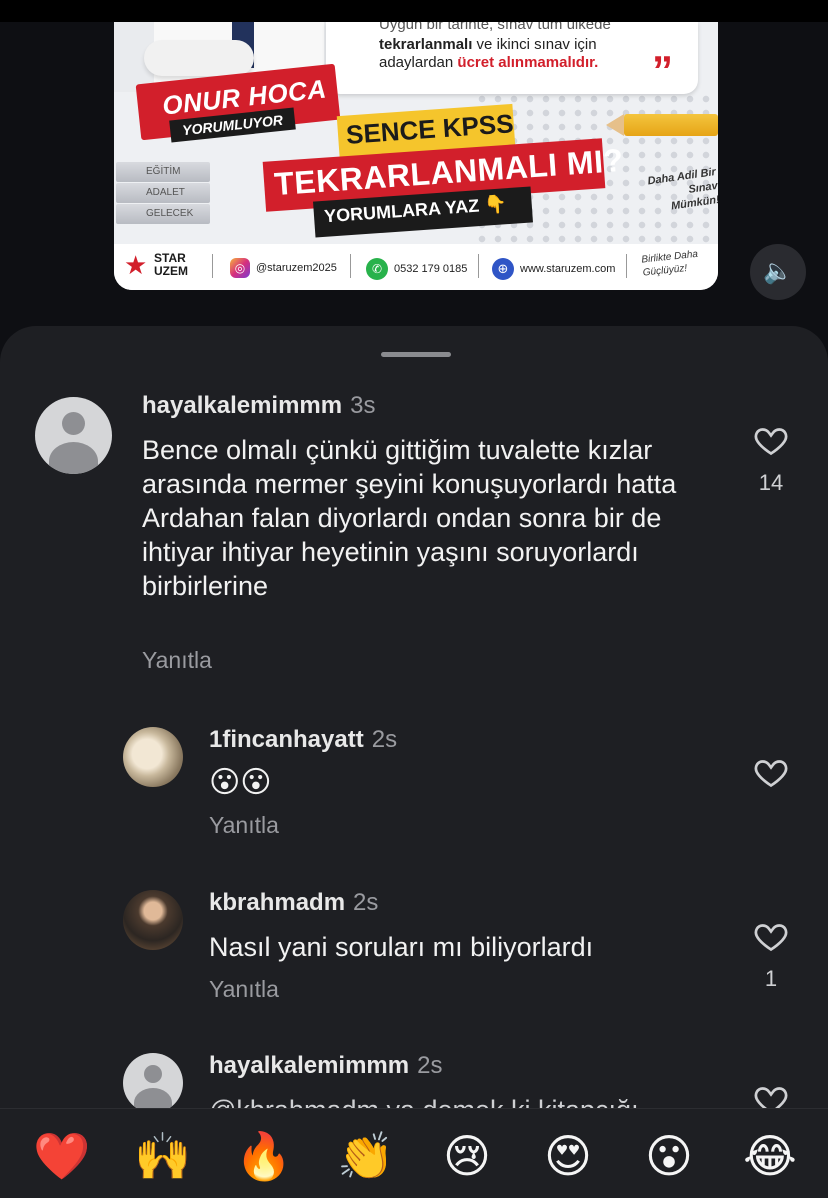 This screenshot has height=1198, width=828. I want to click on comment-time: 3s, so click(363, 405).